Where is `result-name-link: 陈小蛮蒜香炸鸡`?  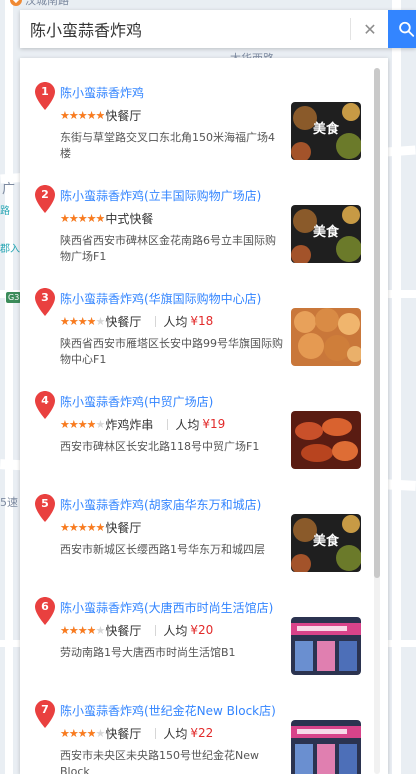 result-name-link: 陈小蛮蒜香炸鸡 is located at coordinates (102, 92).